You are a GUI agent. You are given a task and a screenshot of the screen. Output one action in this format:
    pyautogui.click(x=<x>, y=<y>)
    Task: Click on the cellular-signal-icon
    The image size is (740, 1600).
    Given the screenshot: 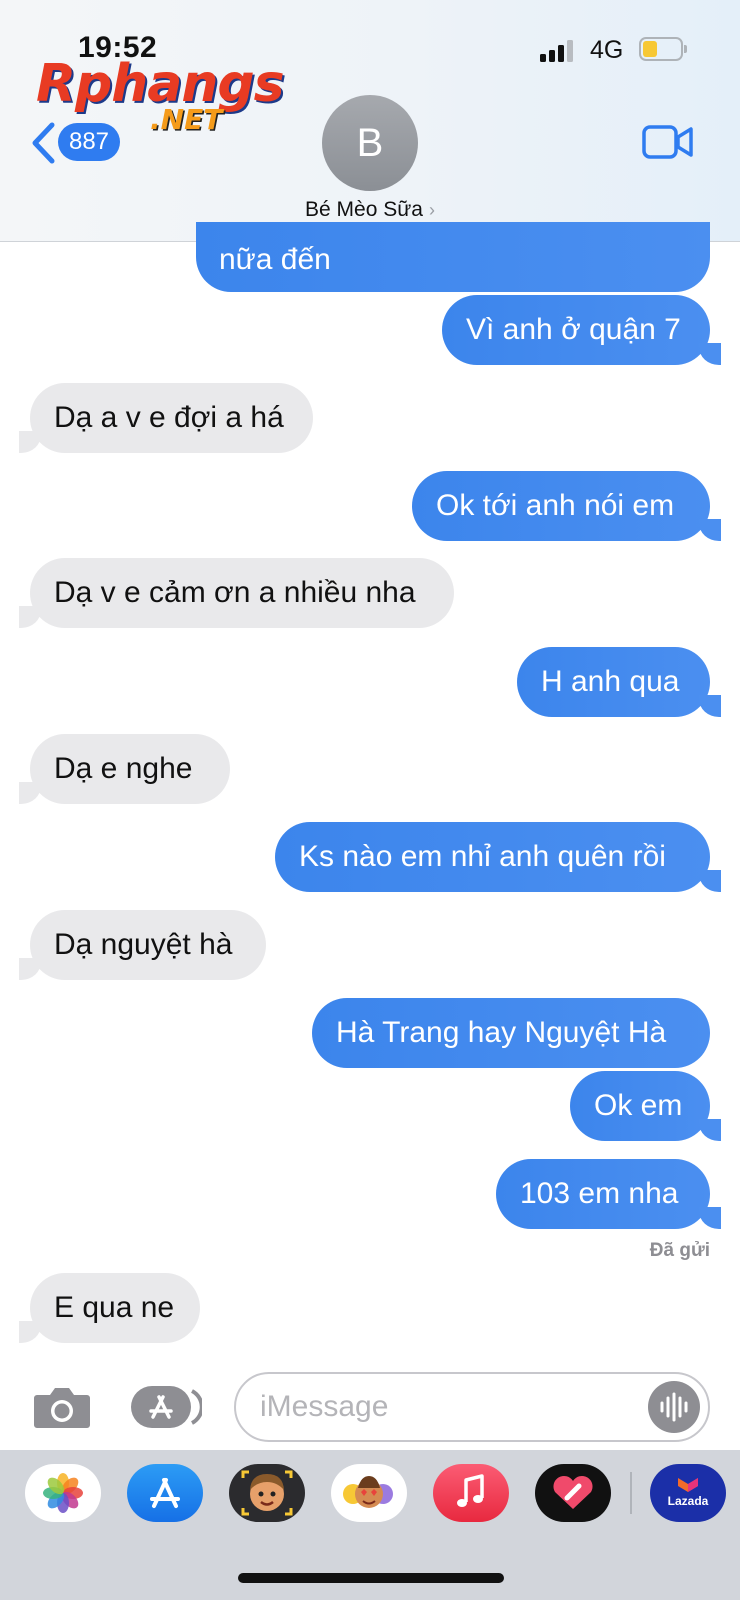 What is the action you would take?
    pyautogui.click(x=560, y=51)
    